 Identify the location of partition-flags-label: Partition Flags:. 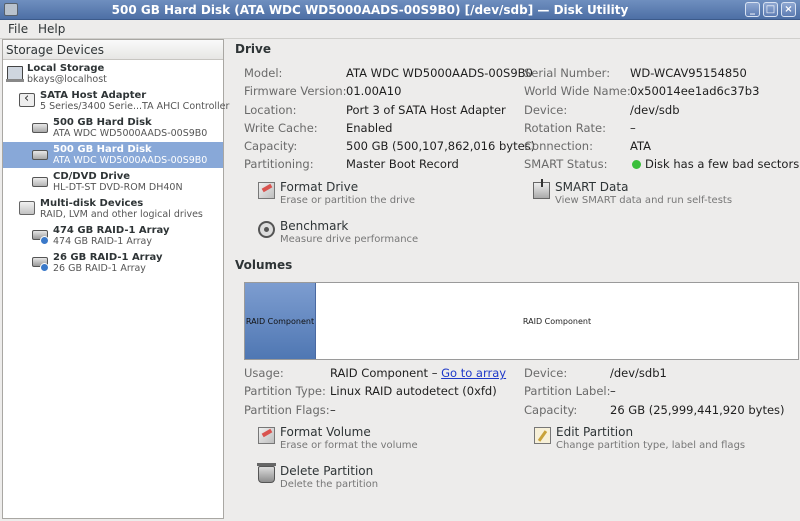
(287, 410).